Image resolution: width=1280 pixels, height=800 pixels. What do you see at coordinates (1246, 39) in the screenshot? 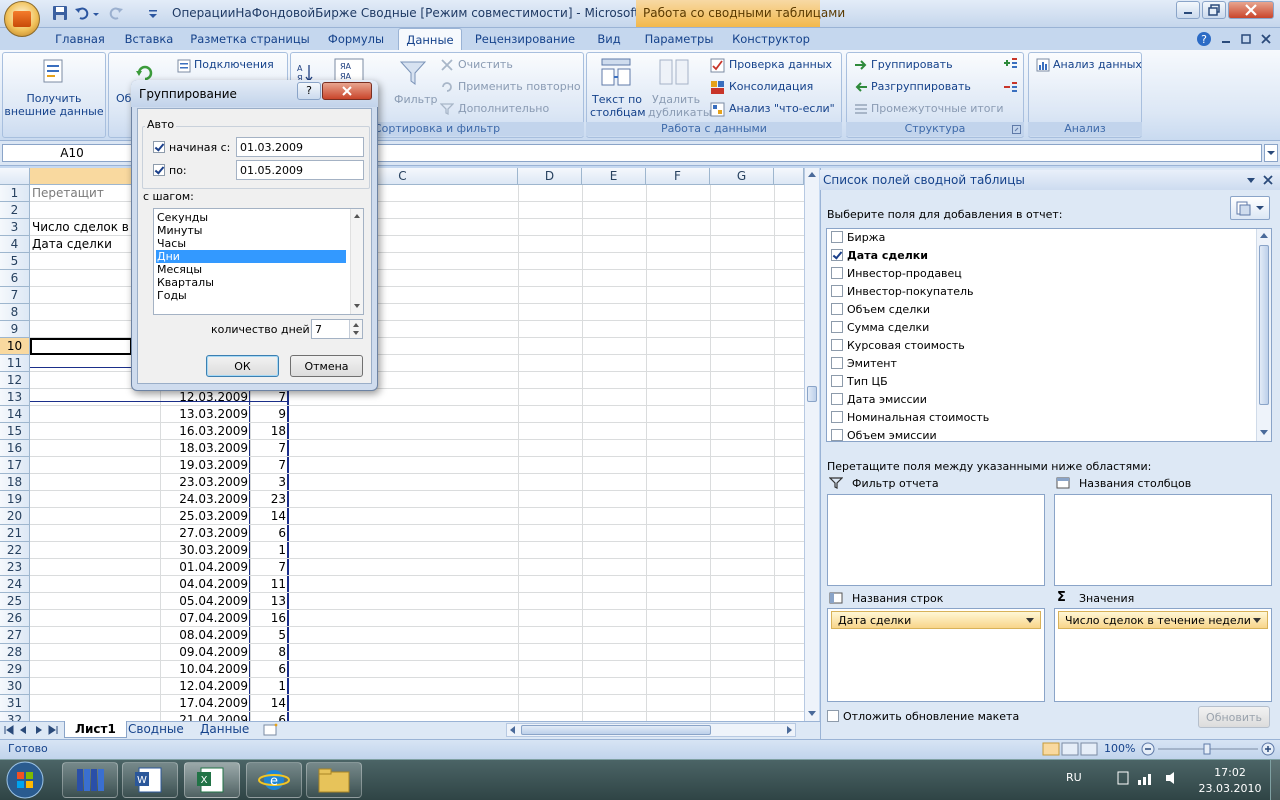
I see `ribbon-restore-icon` at bounding box center [1246, 39].